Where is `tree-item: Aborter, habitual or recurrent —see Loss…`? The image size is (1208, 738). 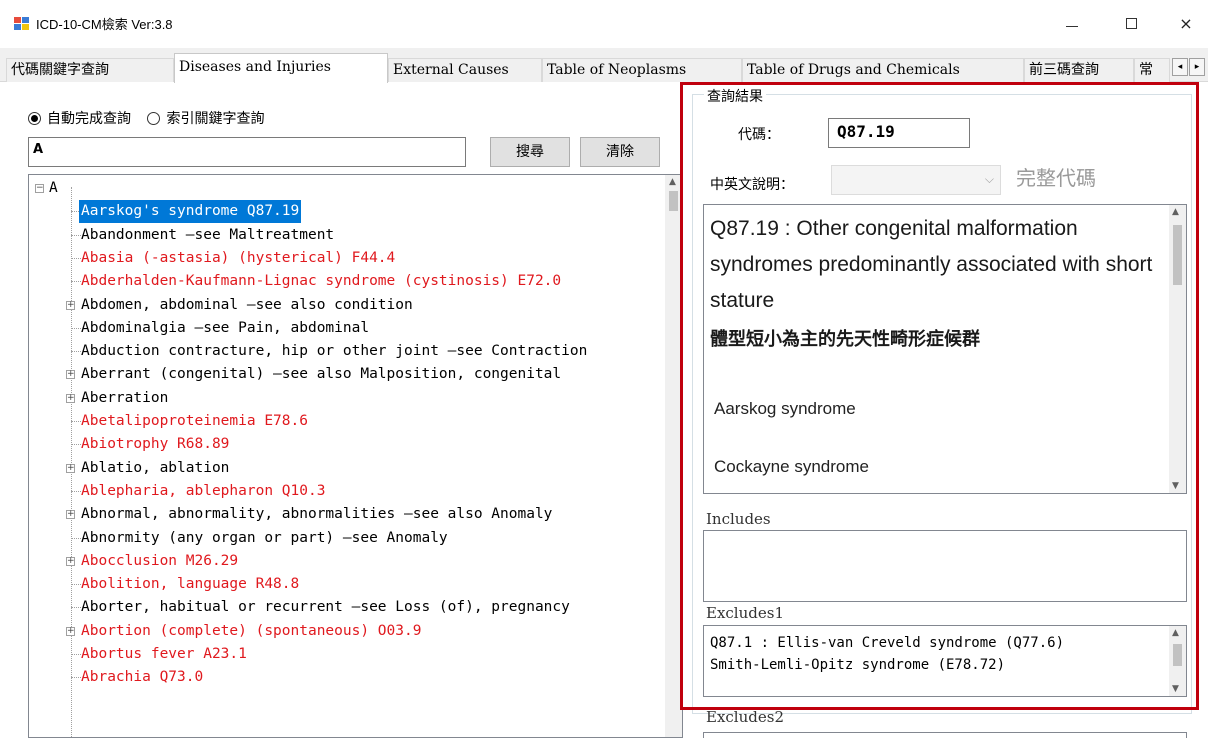
tree-item: Aborter, habitual or recurrent —see Loss… is located at coordinates (347, 607).